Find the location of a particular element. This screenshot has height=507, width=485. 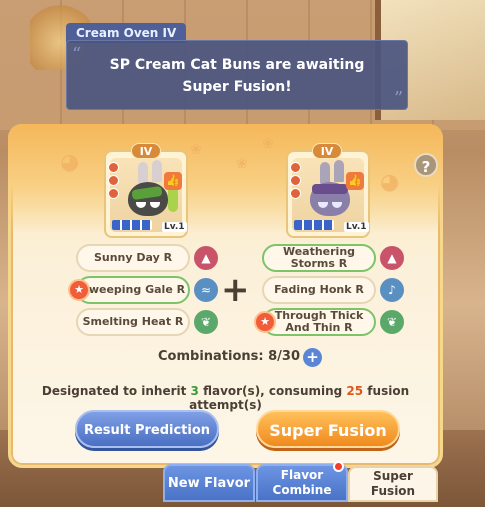

inherit-prefix: Designated to inherit is located at coordinates (116, 391).